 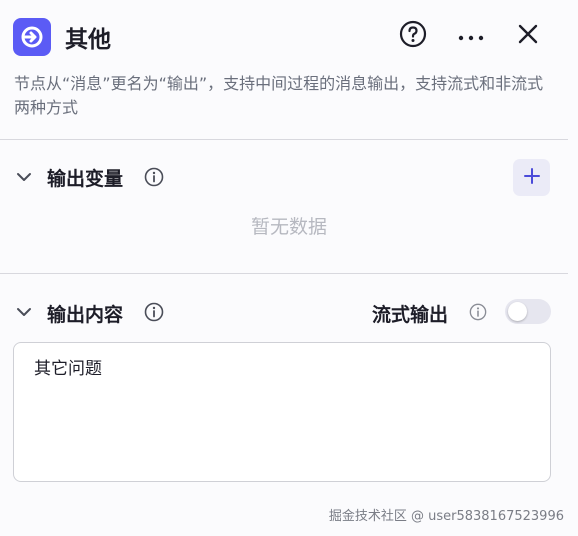 I want to click on watermark: 掘金技术社区 @ user5838167523996, so click(x=446, y=516).